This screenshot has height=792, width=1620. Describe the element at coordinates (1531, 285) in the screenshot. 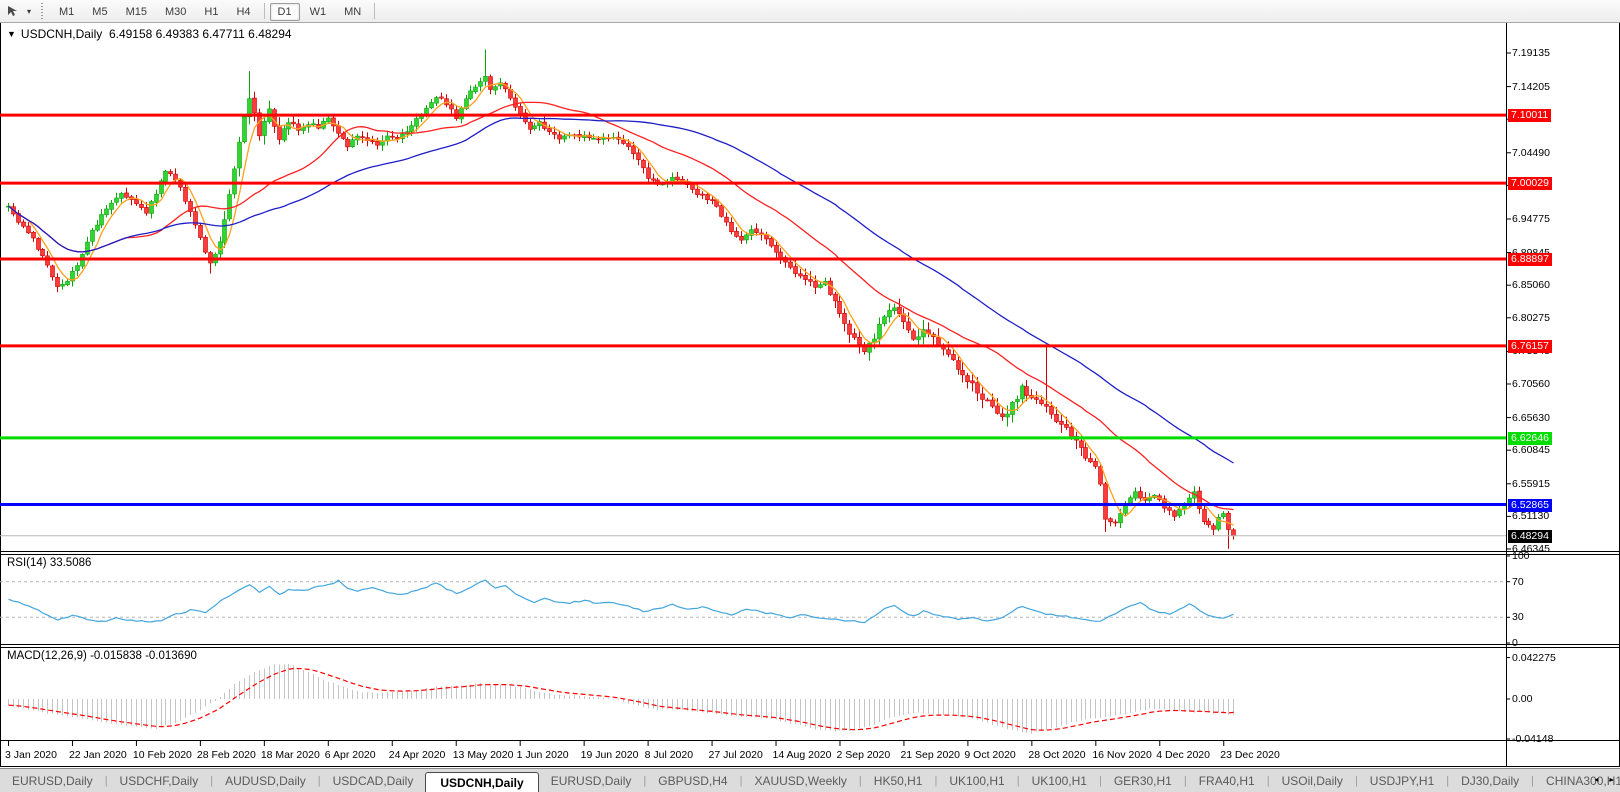

I see `price-tick-label: 6.85060` at that location.